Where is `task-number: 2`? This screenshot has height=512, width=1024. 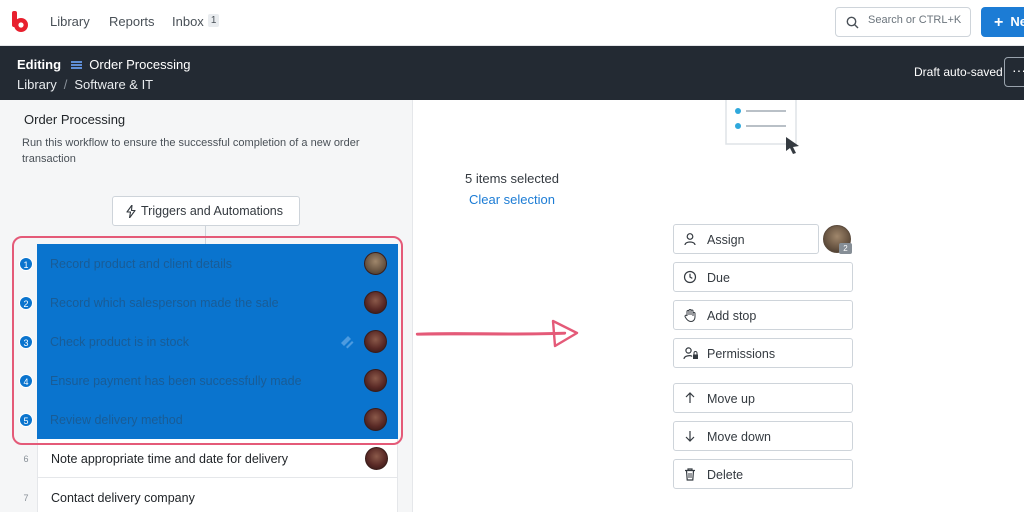
task-number: 2 is located at coordinates (26, 303).